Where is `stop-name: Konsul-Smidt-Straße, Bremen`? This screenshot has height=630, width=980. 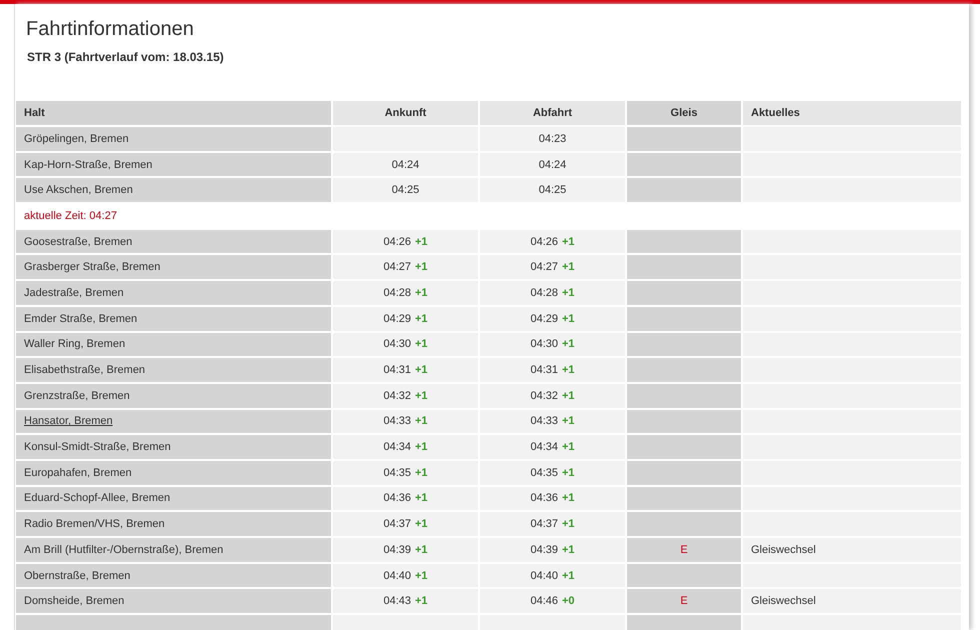 stop-name: Konsul-Smidt-Straße, Bremen is located at coordinates (97, 447).